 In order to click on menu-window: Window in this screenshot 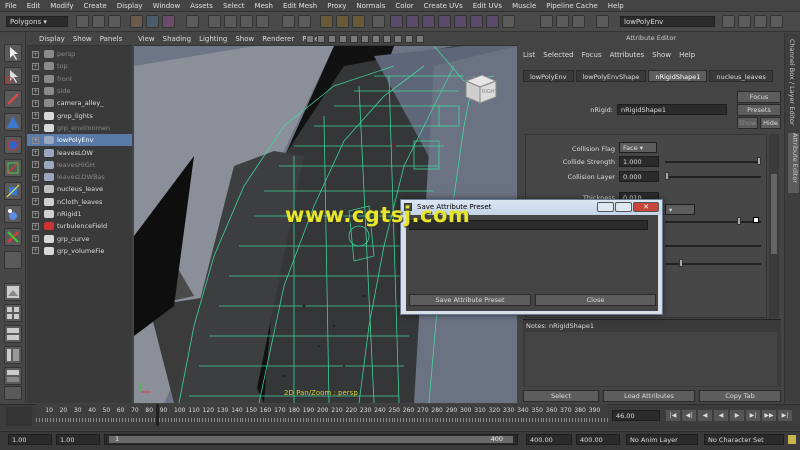, I will do `click(167, 6)`.